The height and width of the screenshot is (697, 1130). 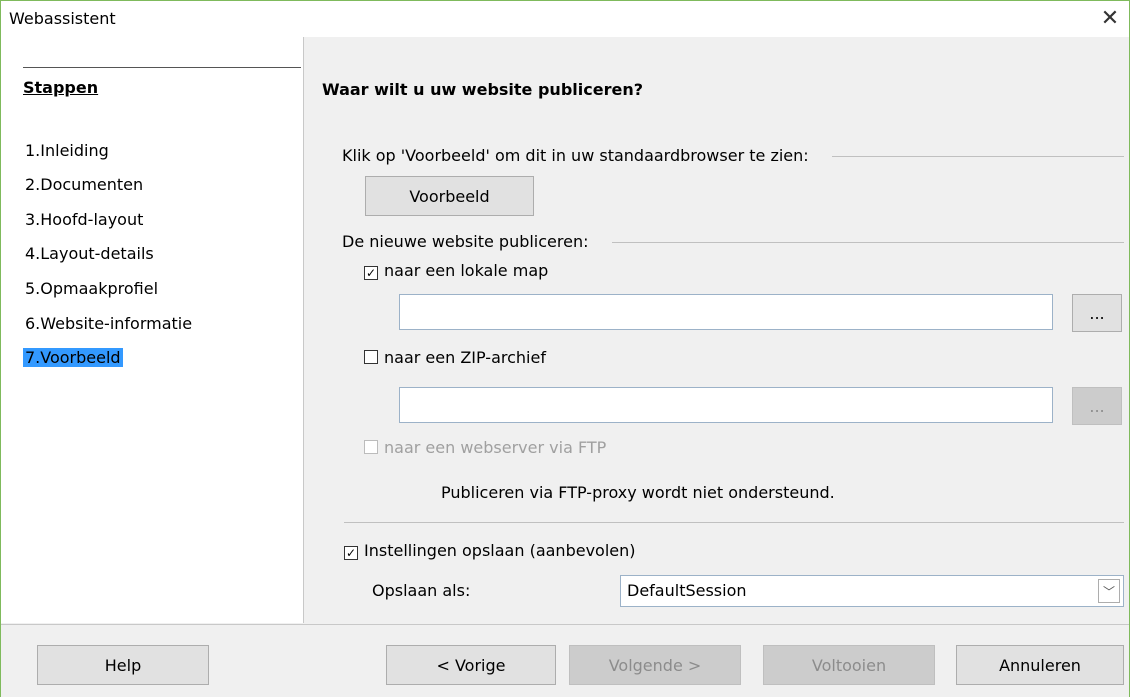 I want to click on steps-title: Stappen, so click(x=61, y=87).